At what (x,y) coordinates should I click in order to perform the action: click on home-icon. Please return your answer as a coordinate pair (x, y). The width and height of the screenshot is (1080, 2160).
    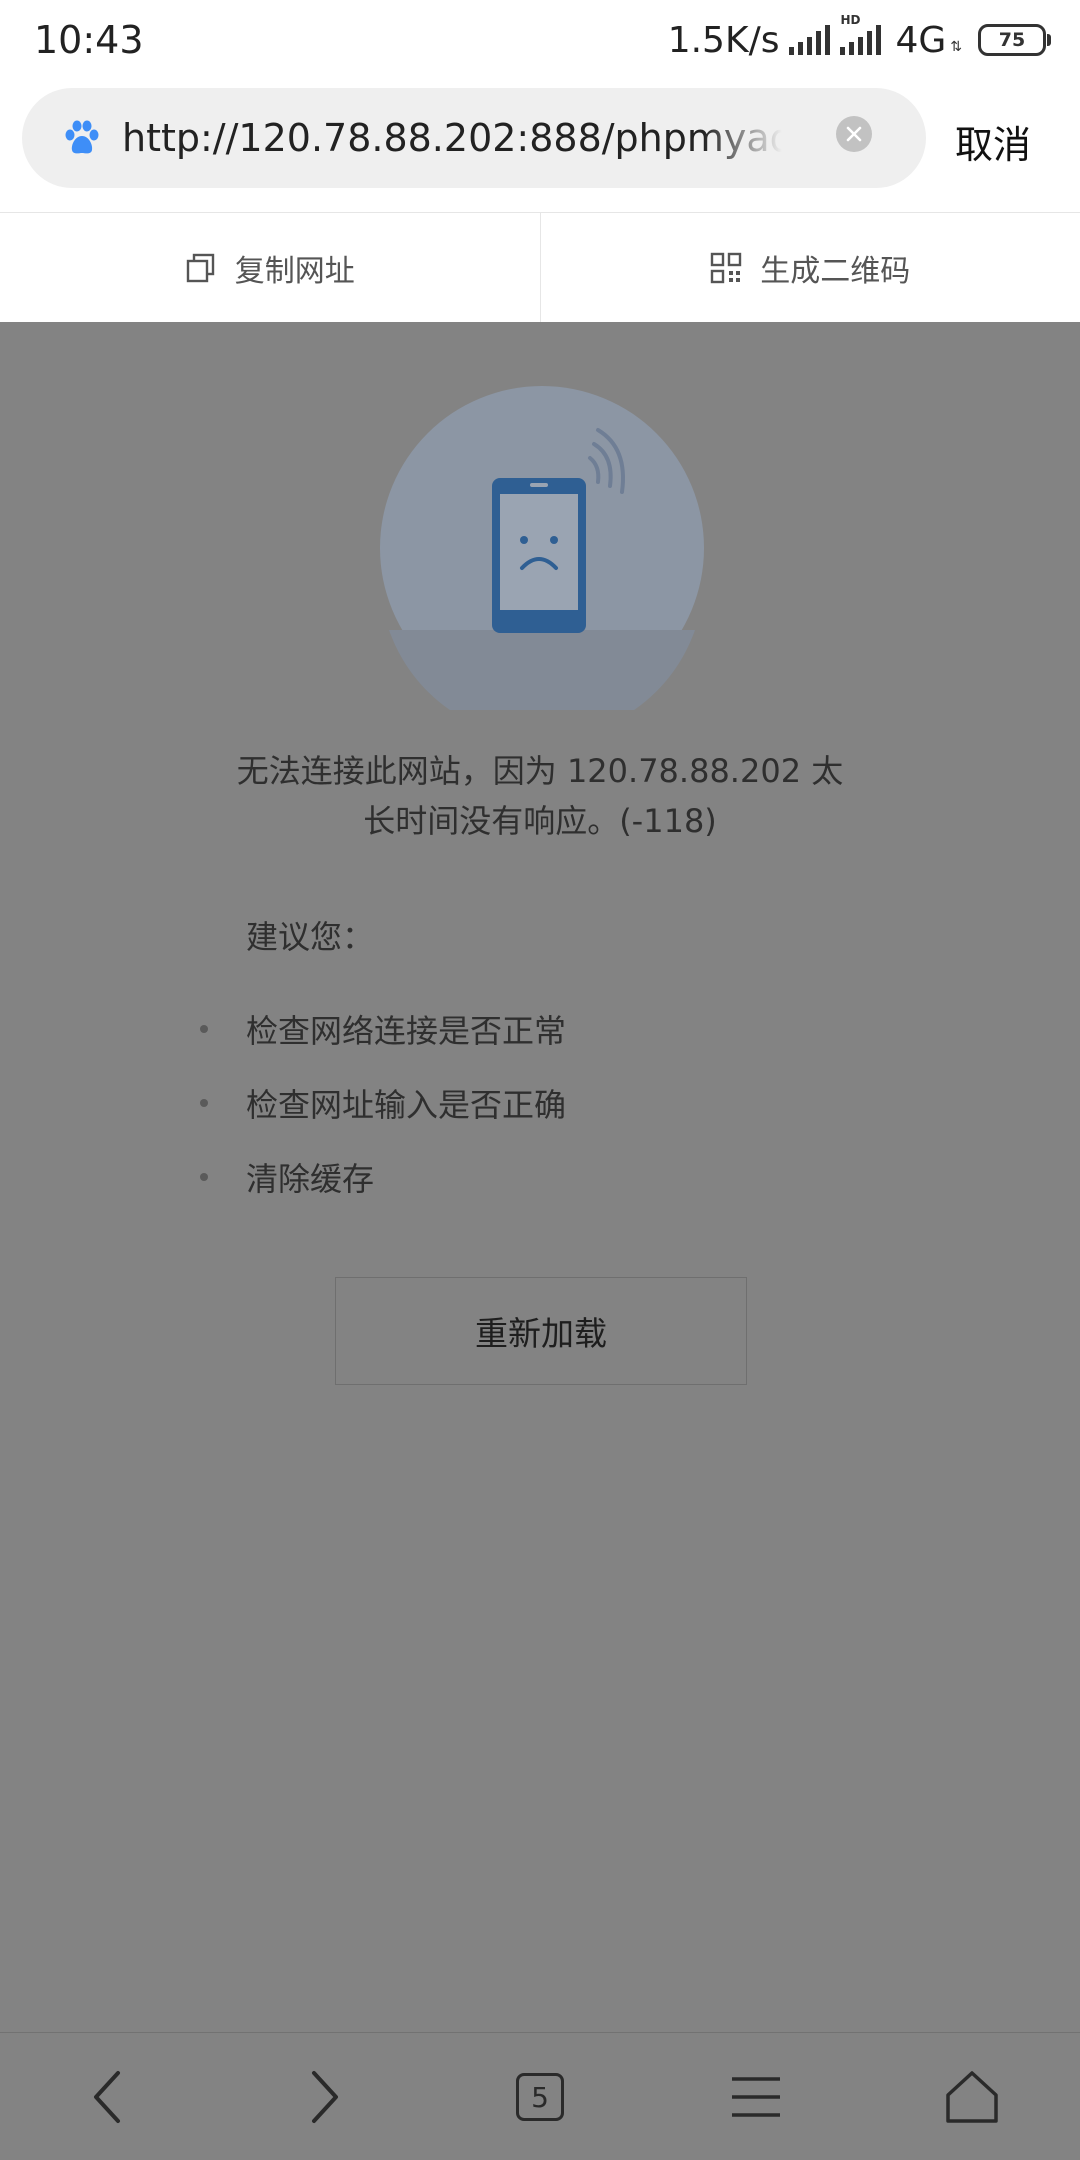
    Looking at the image, I should click on (972, 2097).